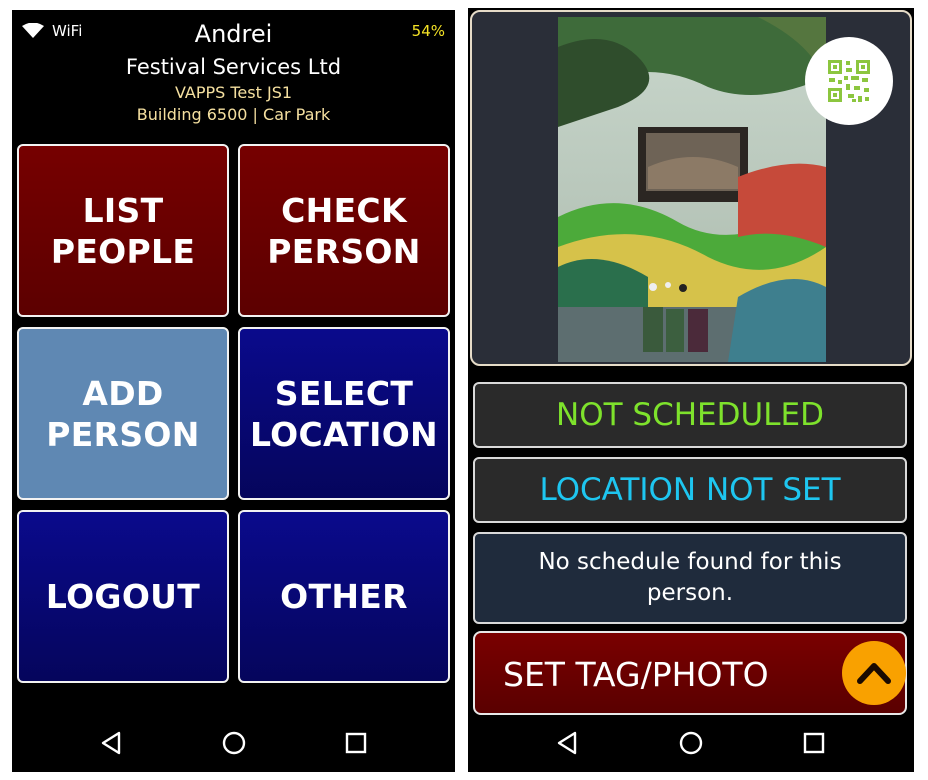 Image resolution: width=928 pixels, height=780 pixels. I want to click on set-tag-photo-label: SET TAG/PHOTO, so click(636, 674).